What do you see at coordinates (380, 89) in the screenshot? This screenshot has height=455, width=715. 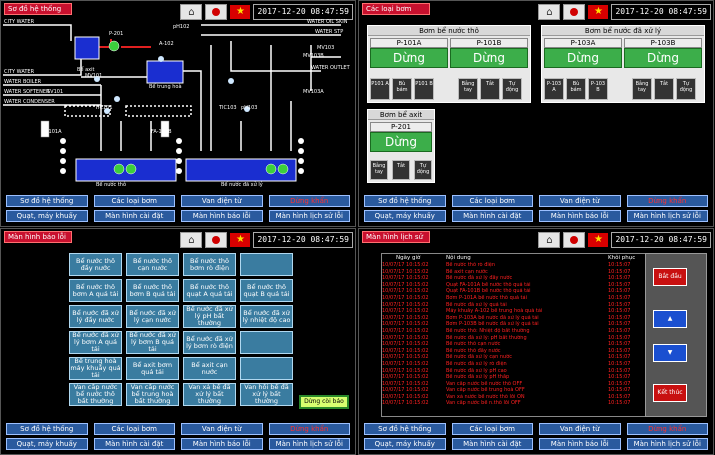 I see `select-p101a-button: P101 A` at bounding box center [380, 89].